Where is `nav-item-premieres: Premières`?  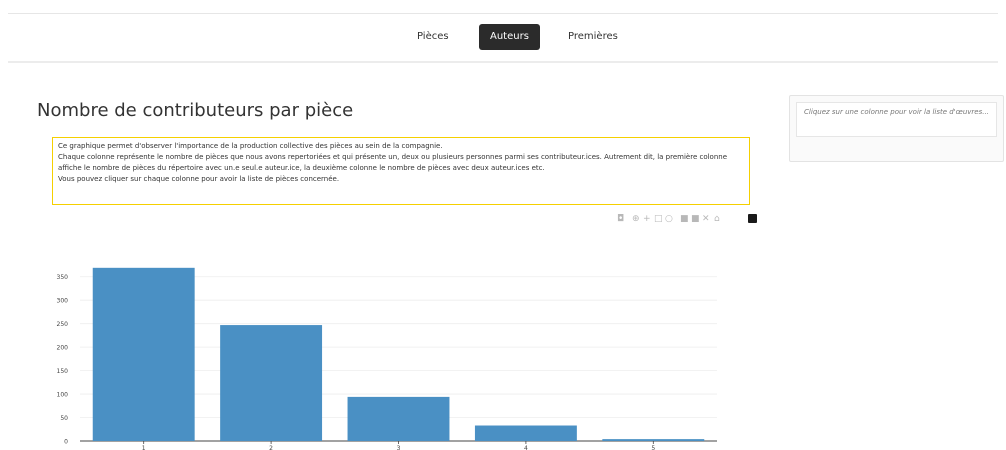
nav-item-premieres: Premières is located at coordinates (593, 37).